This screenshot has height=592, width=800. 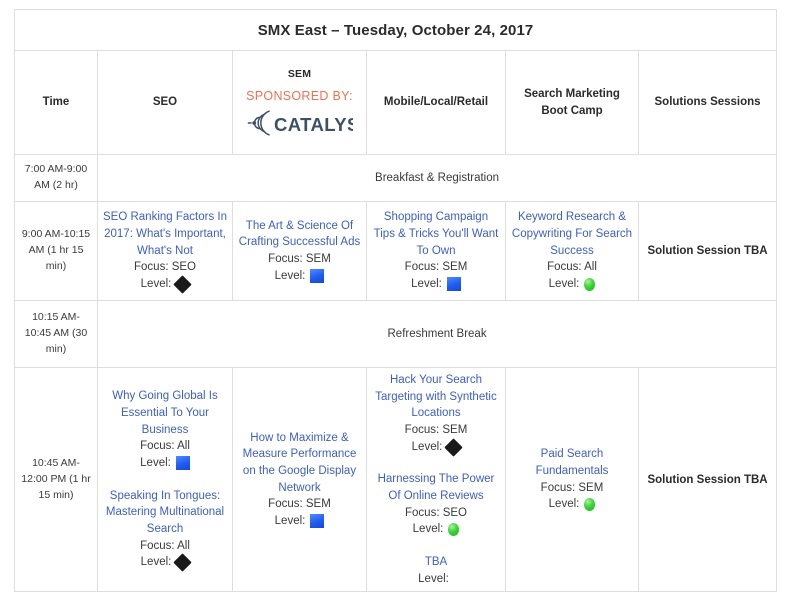 What do you see at coordinates (436, 102) in the screenshot?
I see `column-header-mobile-local-retail: Mobile/Local/Retail` at bounding box center [436, 102].